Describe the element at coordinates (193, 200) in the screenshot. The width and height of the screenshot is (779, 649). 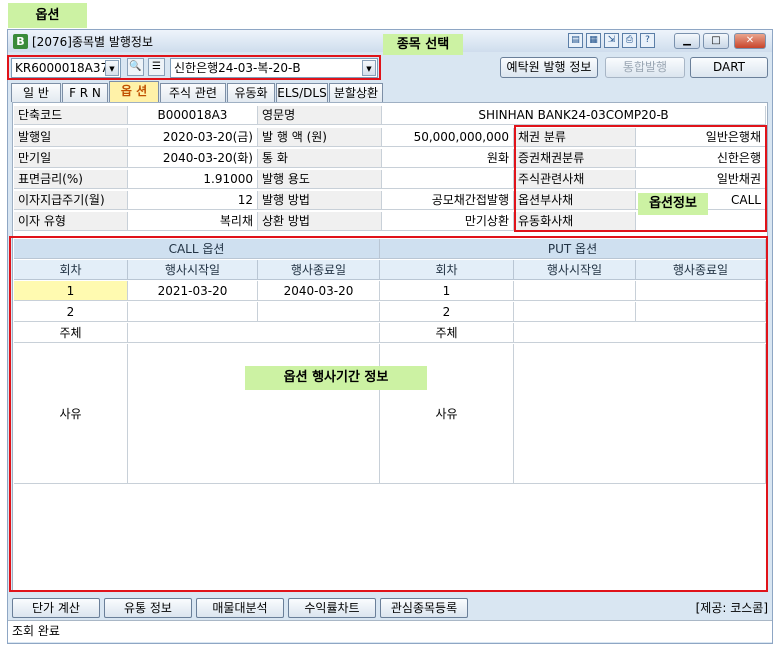
I see `interest-period-value: 12` at that location.